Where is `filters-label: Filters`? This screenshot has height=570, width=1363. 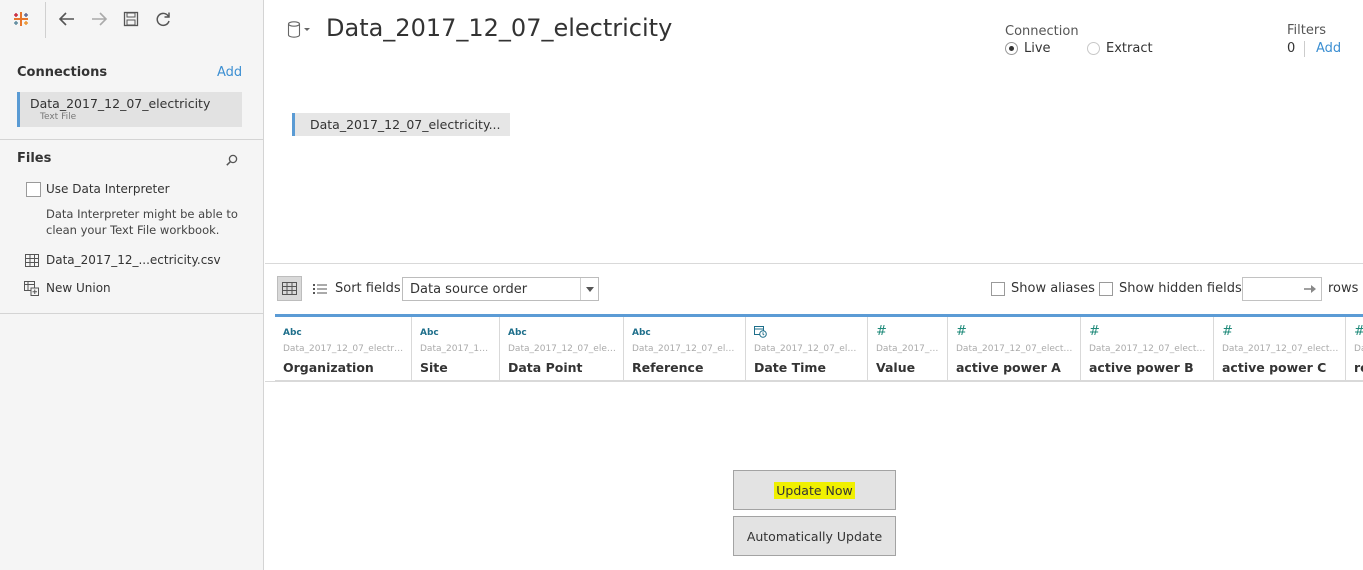
filters-label: Filters is located at coordinates (1306, 30).